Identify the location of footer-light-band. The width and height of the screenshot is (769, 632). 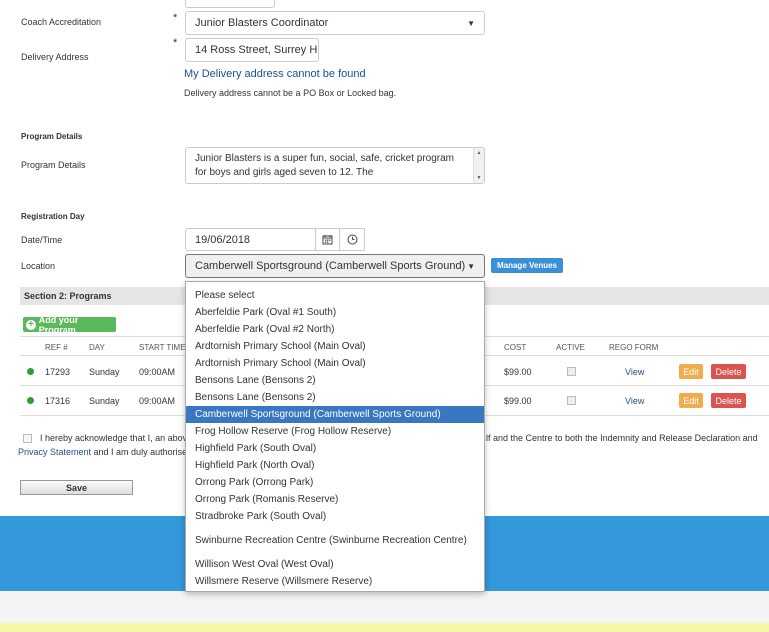
(384, 607).